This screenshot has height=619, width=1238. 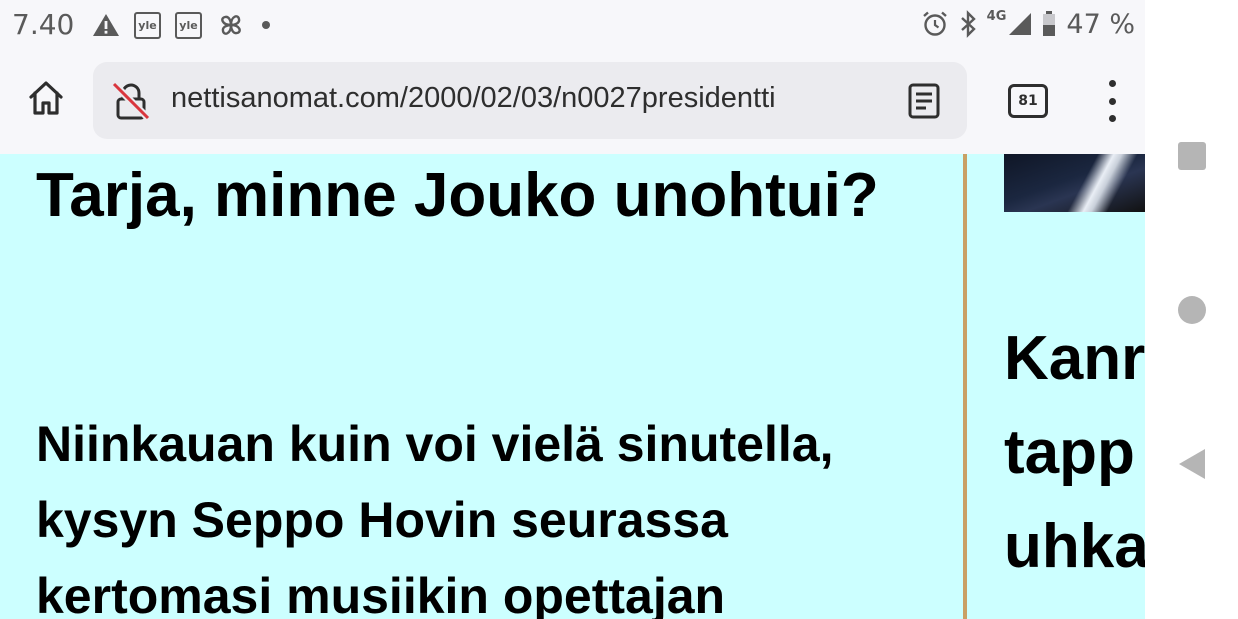 I want to click on status-bar: 7.40 yle yle 4G 47 %, so click(x=572, y=26).